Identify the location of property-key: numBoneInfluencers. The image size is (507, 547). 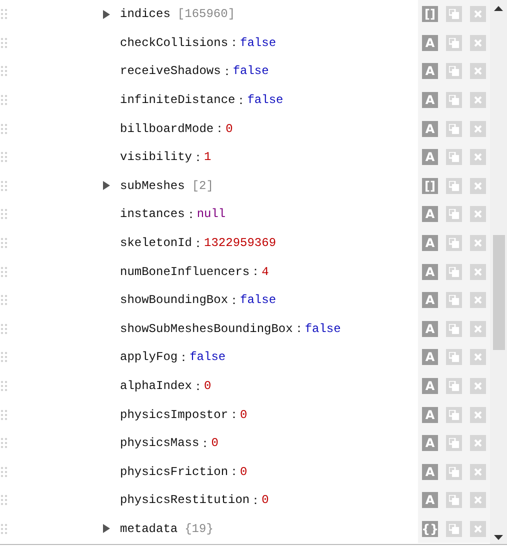
(185, 271).